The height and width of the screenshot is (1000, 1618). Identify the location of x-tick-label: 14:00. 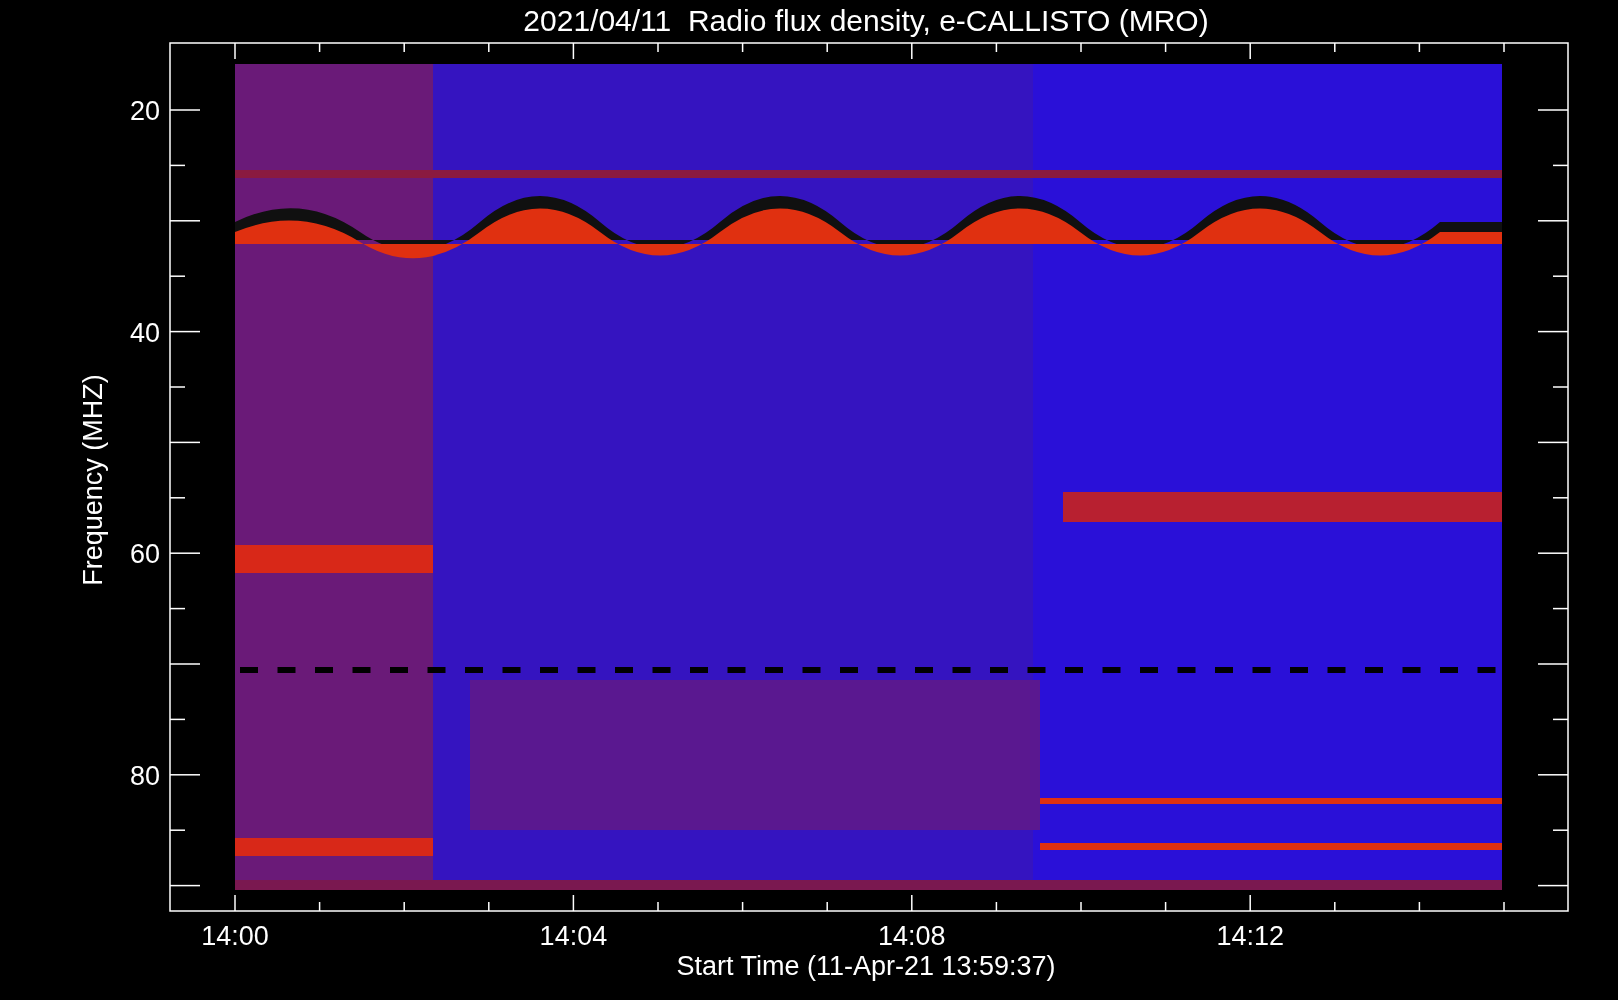
(235, 936).